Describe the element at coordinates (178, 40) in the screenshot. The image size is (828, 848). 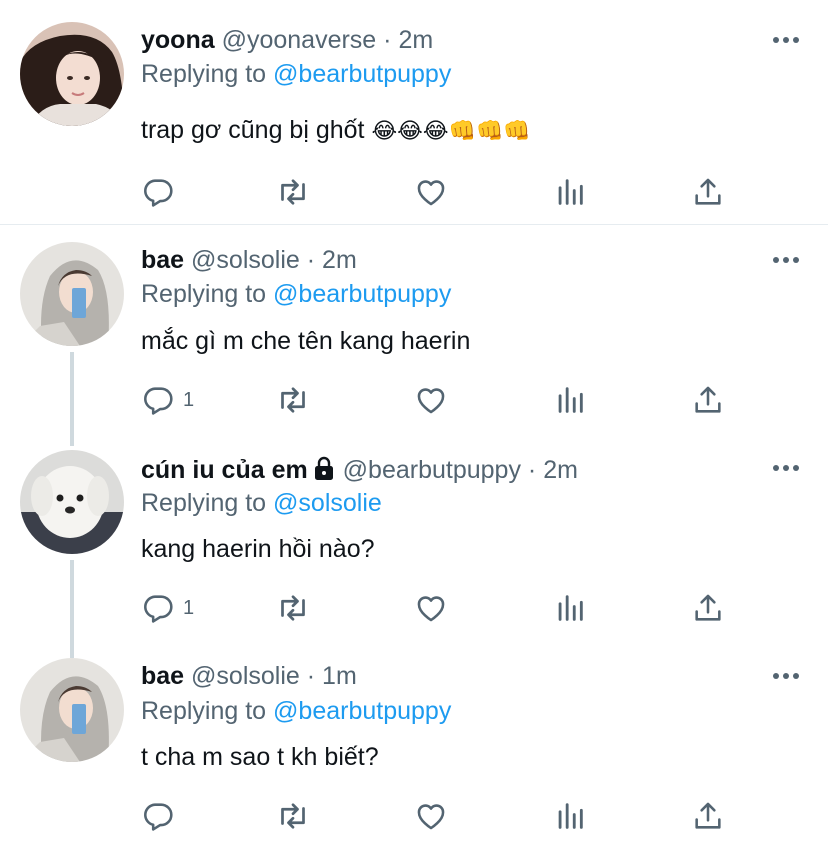
I see `display-name: yoona` at that location.